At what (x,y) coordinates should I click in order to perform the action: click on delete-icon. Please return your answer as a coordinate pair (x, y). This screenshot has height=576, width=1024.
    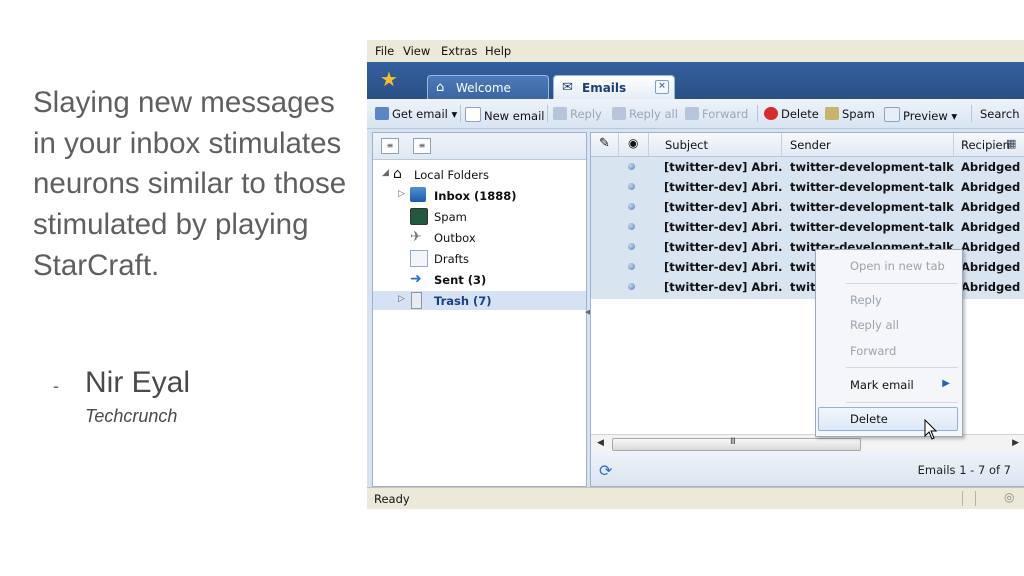
    Looking at the image, I should click on (771, 113).